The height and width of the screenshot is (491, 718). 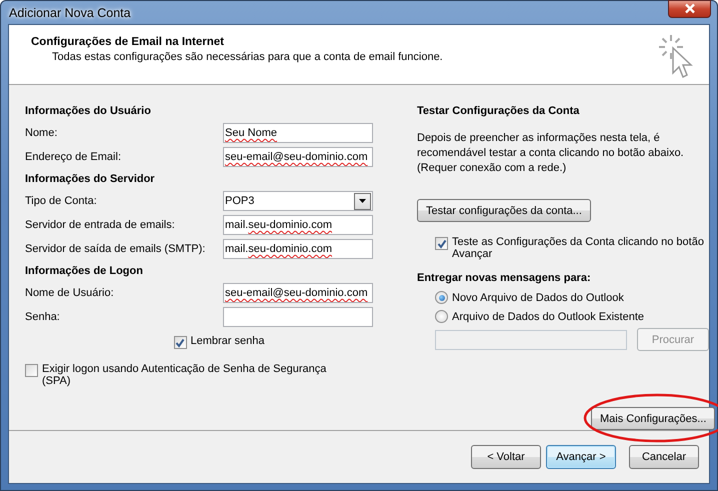 I want to click on section-heading: Entregar novas mensagens para:, so click(x=504, y=278).